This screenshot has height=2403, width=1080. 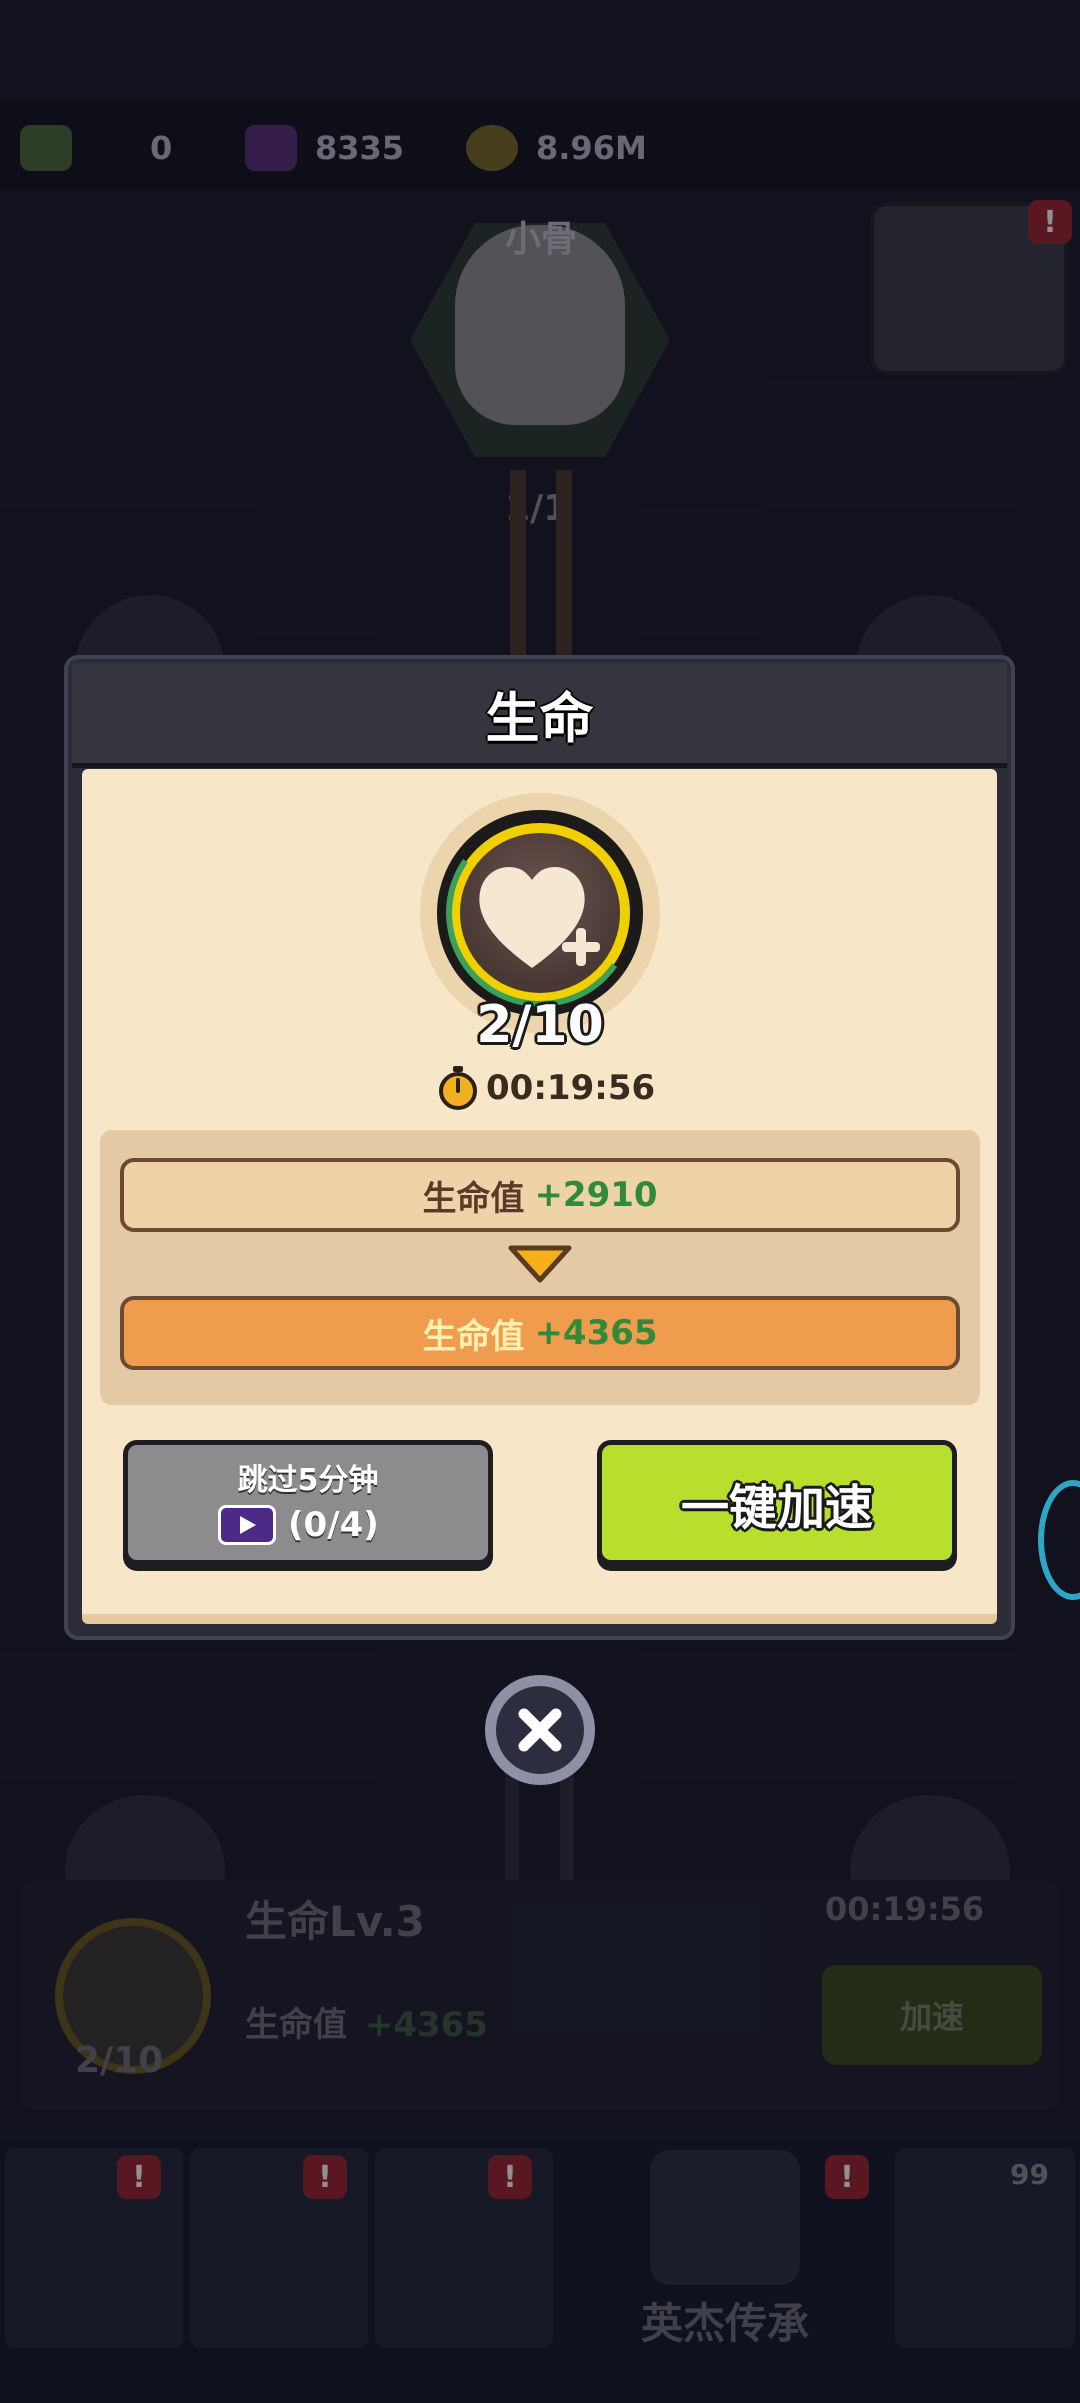 What do you see at coordinates (308, 1502) in the screenshot?
I see `skip-5min-button: 跳过5分钟 (0/4)` at bounding box center [308, 1502].